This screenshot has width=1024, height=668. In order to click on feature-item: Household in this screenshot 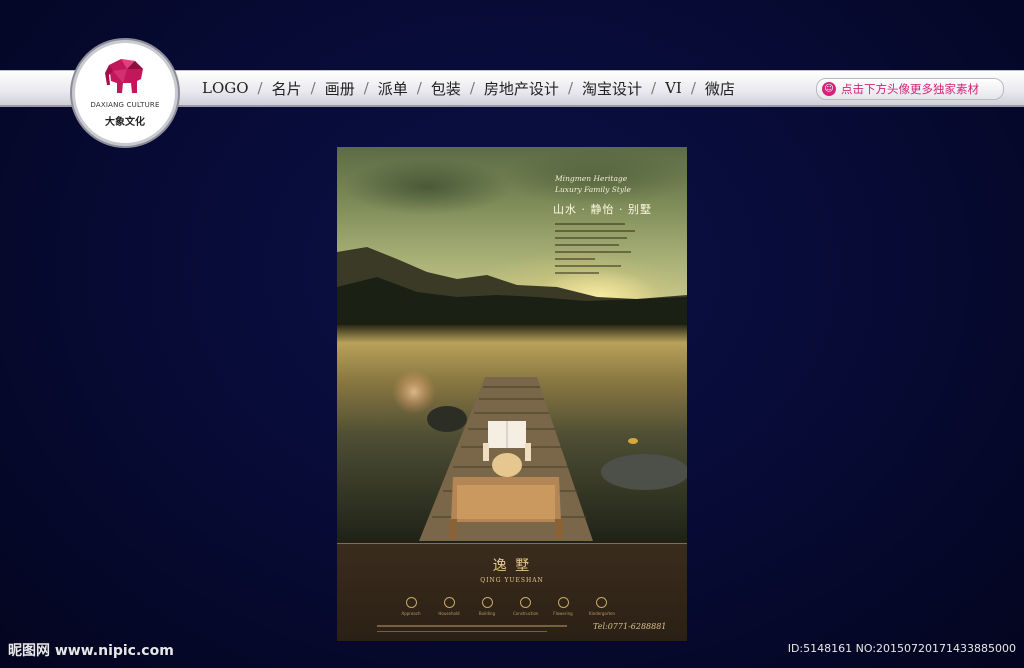, I will do `click(449, 606)`.